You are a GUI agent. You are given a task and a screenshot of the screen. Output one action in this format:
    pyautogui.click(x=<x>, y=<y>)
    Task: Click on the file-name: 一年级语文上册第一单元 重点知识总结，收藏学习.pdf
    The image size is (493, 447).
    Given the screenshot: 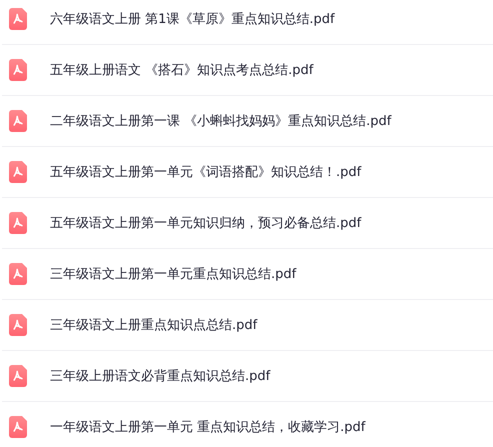 What is the action you would take?
    pyautogui.click(x=208, y=427)
    